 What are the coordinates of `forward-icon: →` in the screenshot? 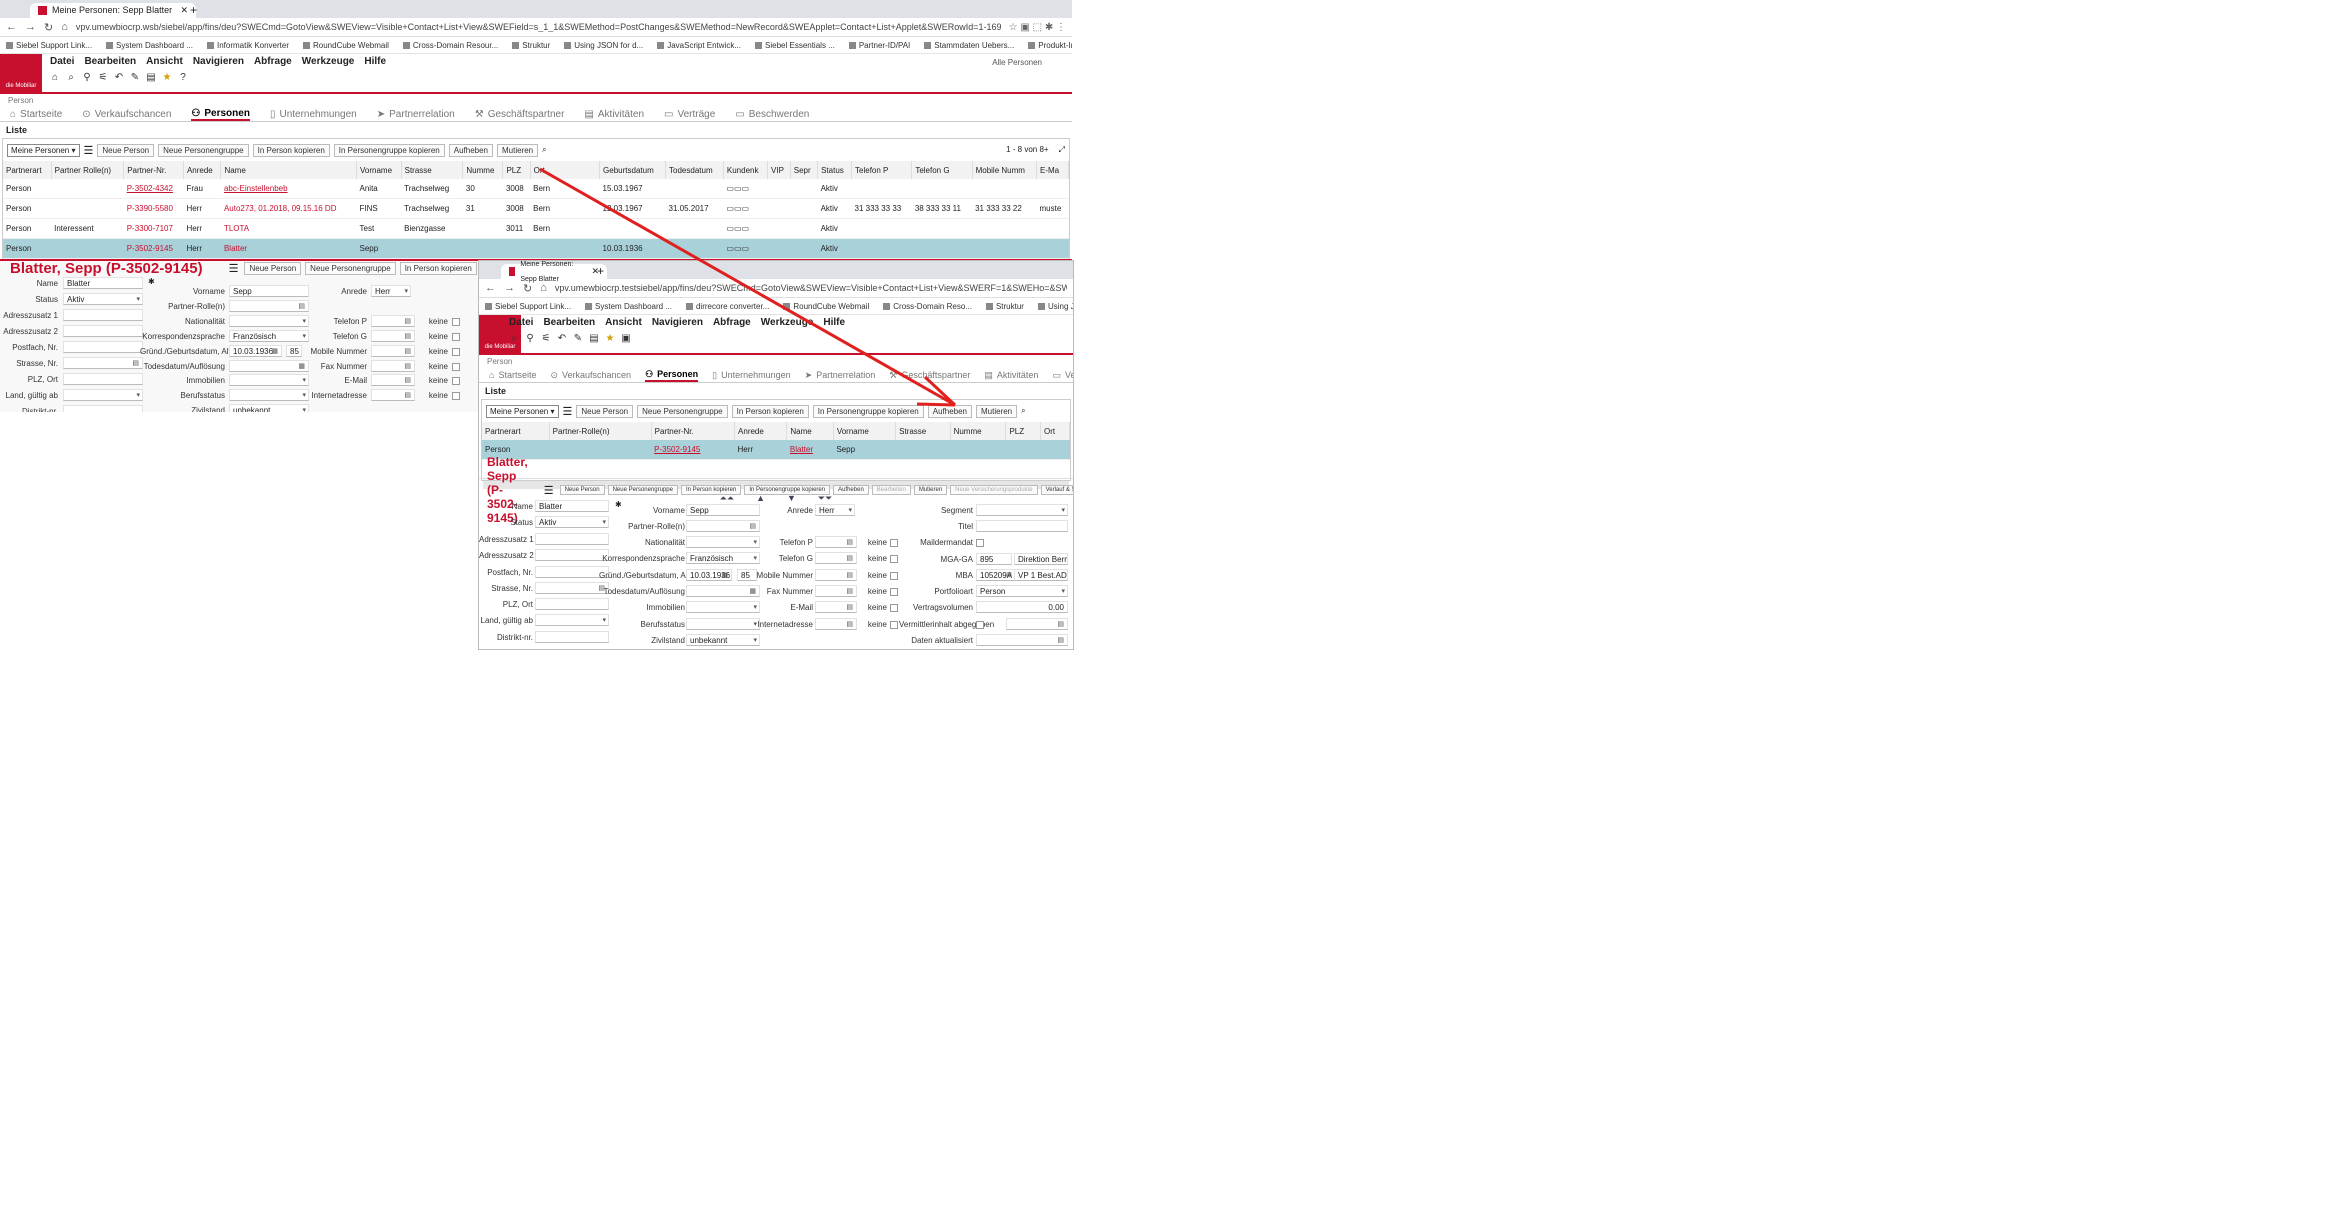 It's located at (30, 27).